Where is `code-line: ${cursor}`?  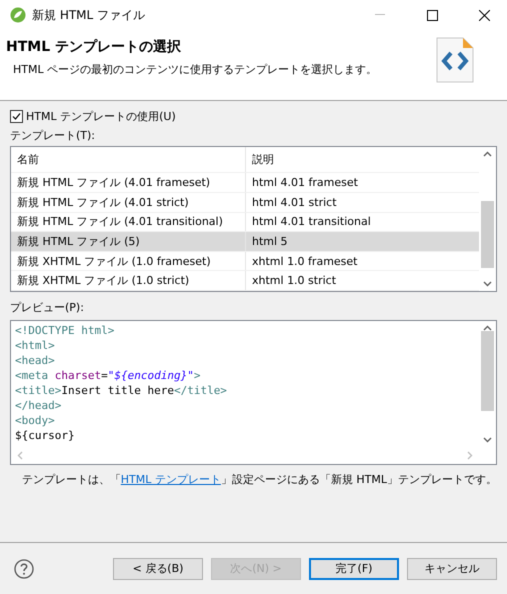
code-line: ${cursor} is located at coordinates (45, 435).